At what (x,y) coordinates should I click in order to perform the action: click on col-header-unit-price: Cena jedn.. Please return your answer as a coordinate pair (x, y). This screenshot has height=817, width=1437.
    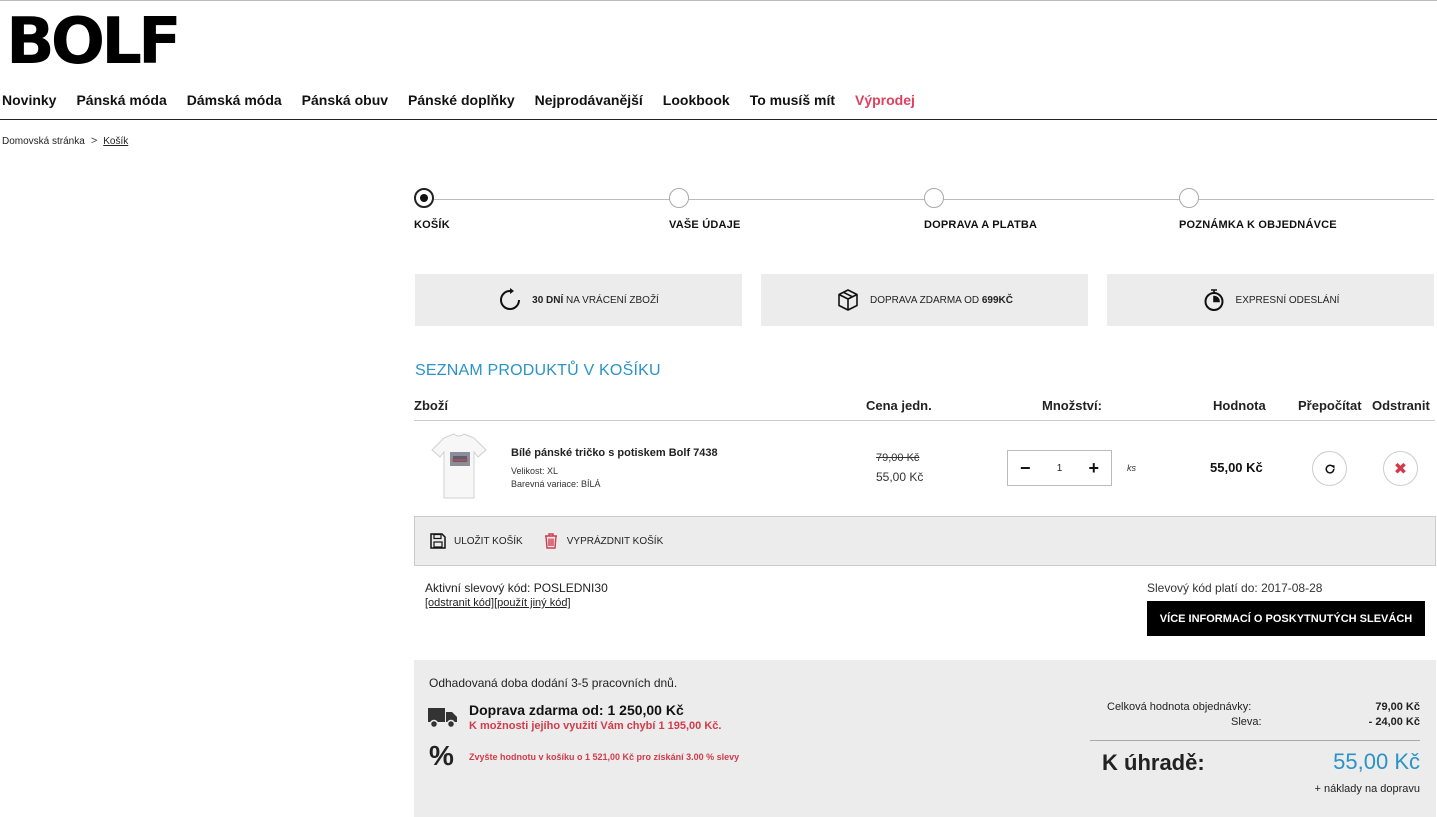
    Looking at the image, I should click on (899, 405).